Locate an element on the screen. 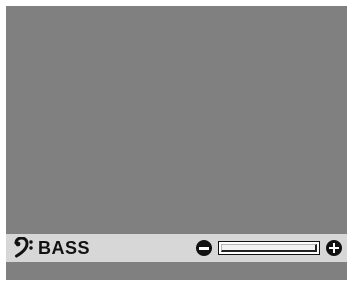 Image resolution: width=353 pixels, height=286 pixels. slider-trough is located at coordinates (269, 248).